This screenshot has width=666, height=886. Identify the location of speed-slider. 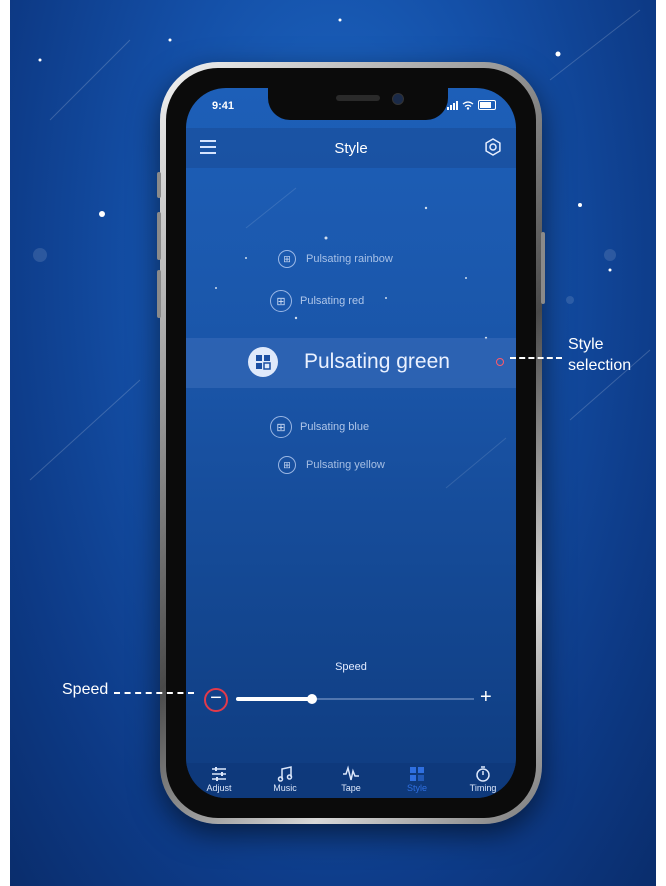
(355, 699).